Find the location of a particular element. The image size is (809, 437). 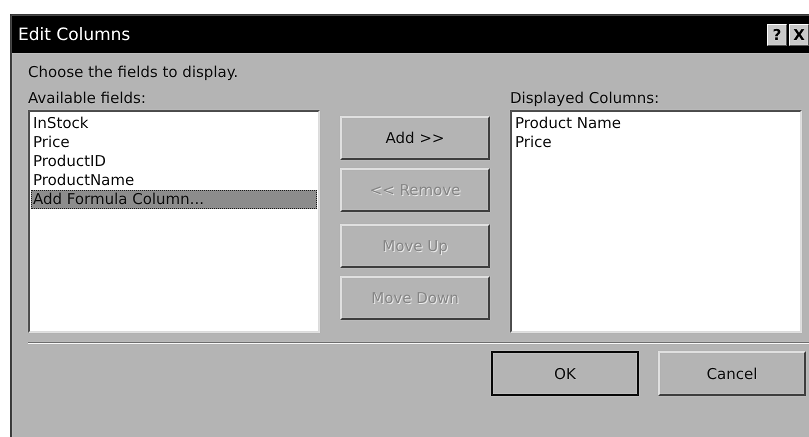

window-title: Edit Columns is located at coordinates (74, 34).